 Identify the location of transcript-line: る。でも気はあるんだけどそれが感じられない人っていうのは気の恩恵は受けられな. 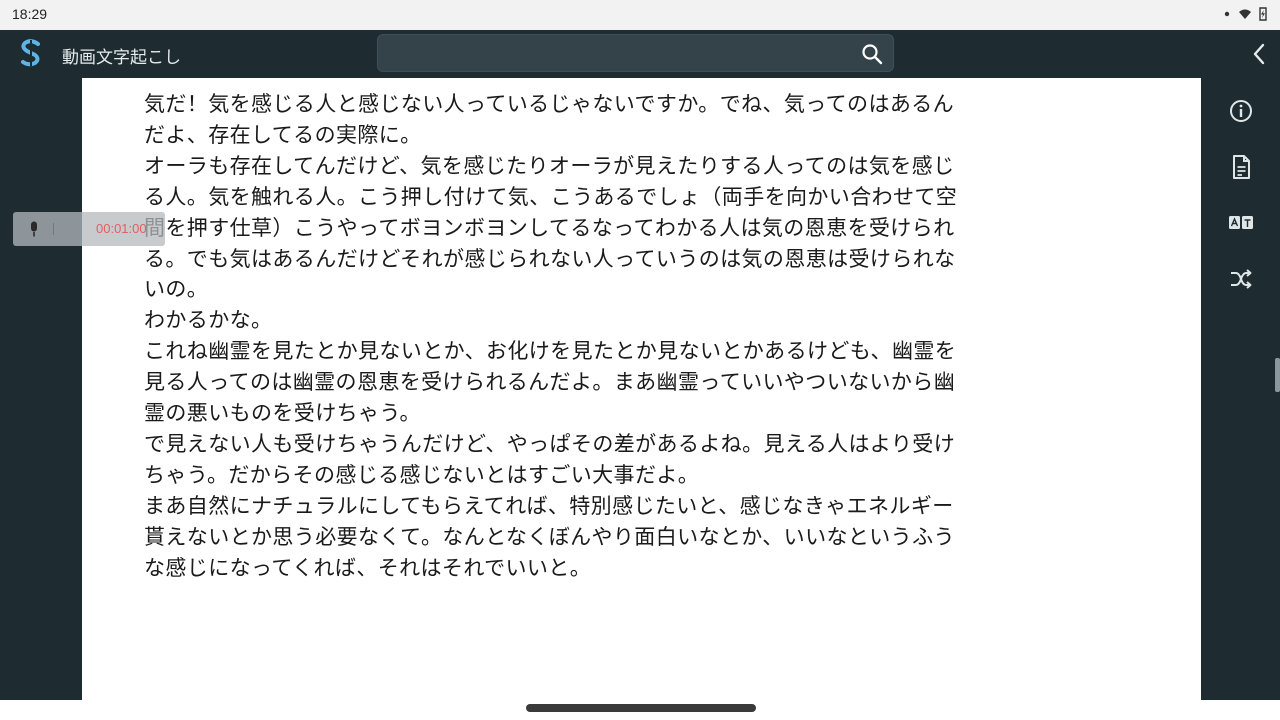
(550, 258).